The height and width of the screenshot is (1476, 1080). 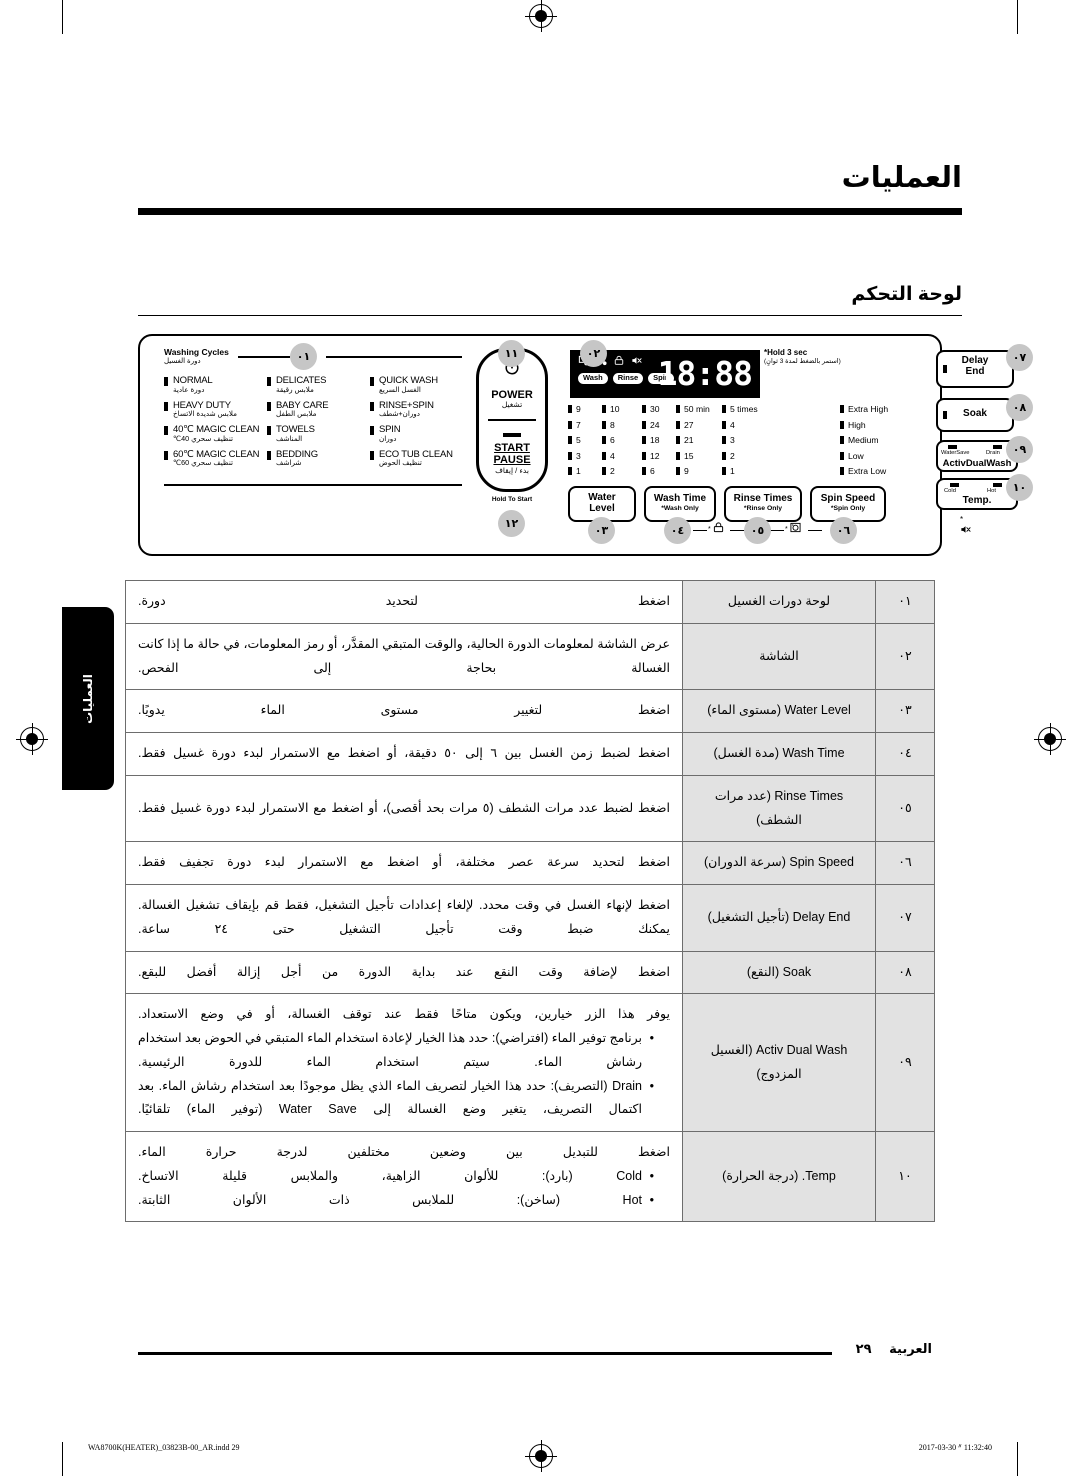 I want to click on soak-button: Soak, so click(x=975, y=415).